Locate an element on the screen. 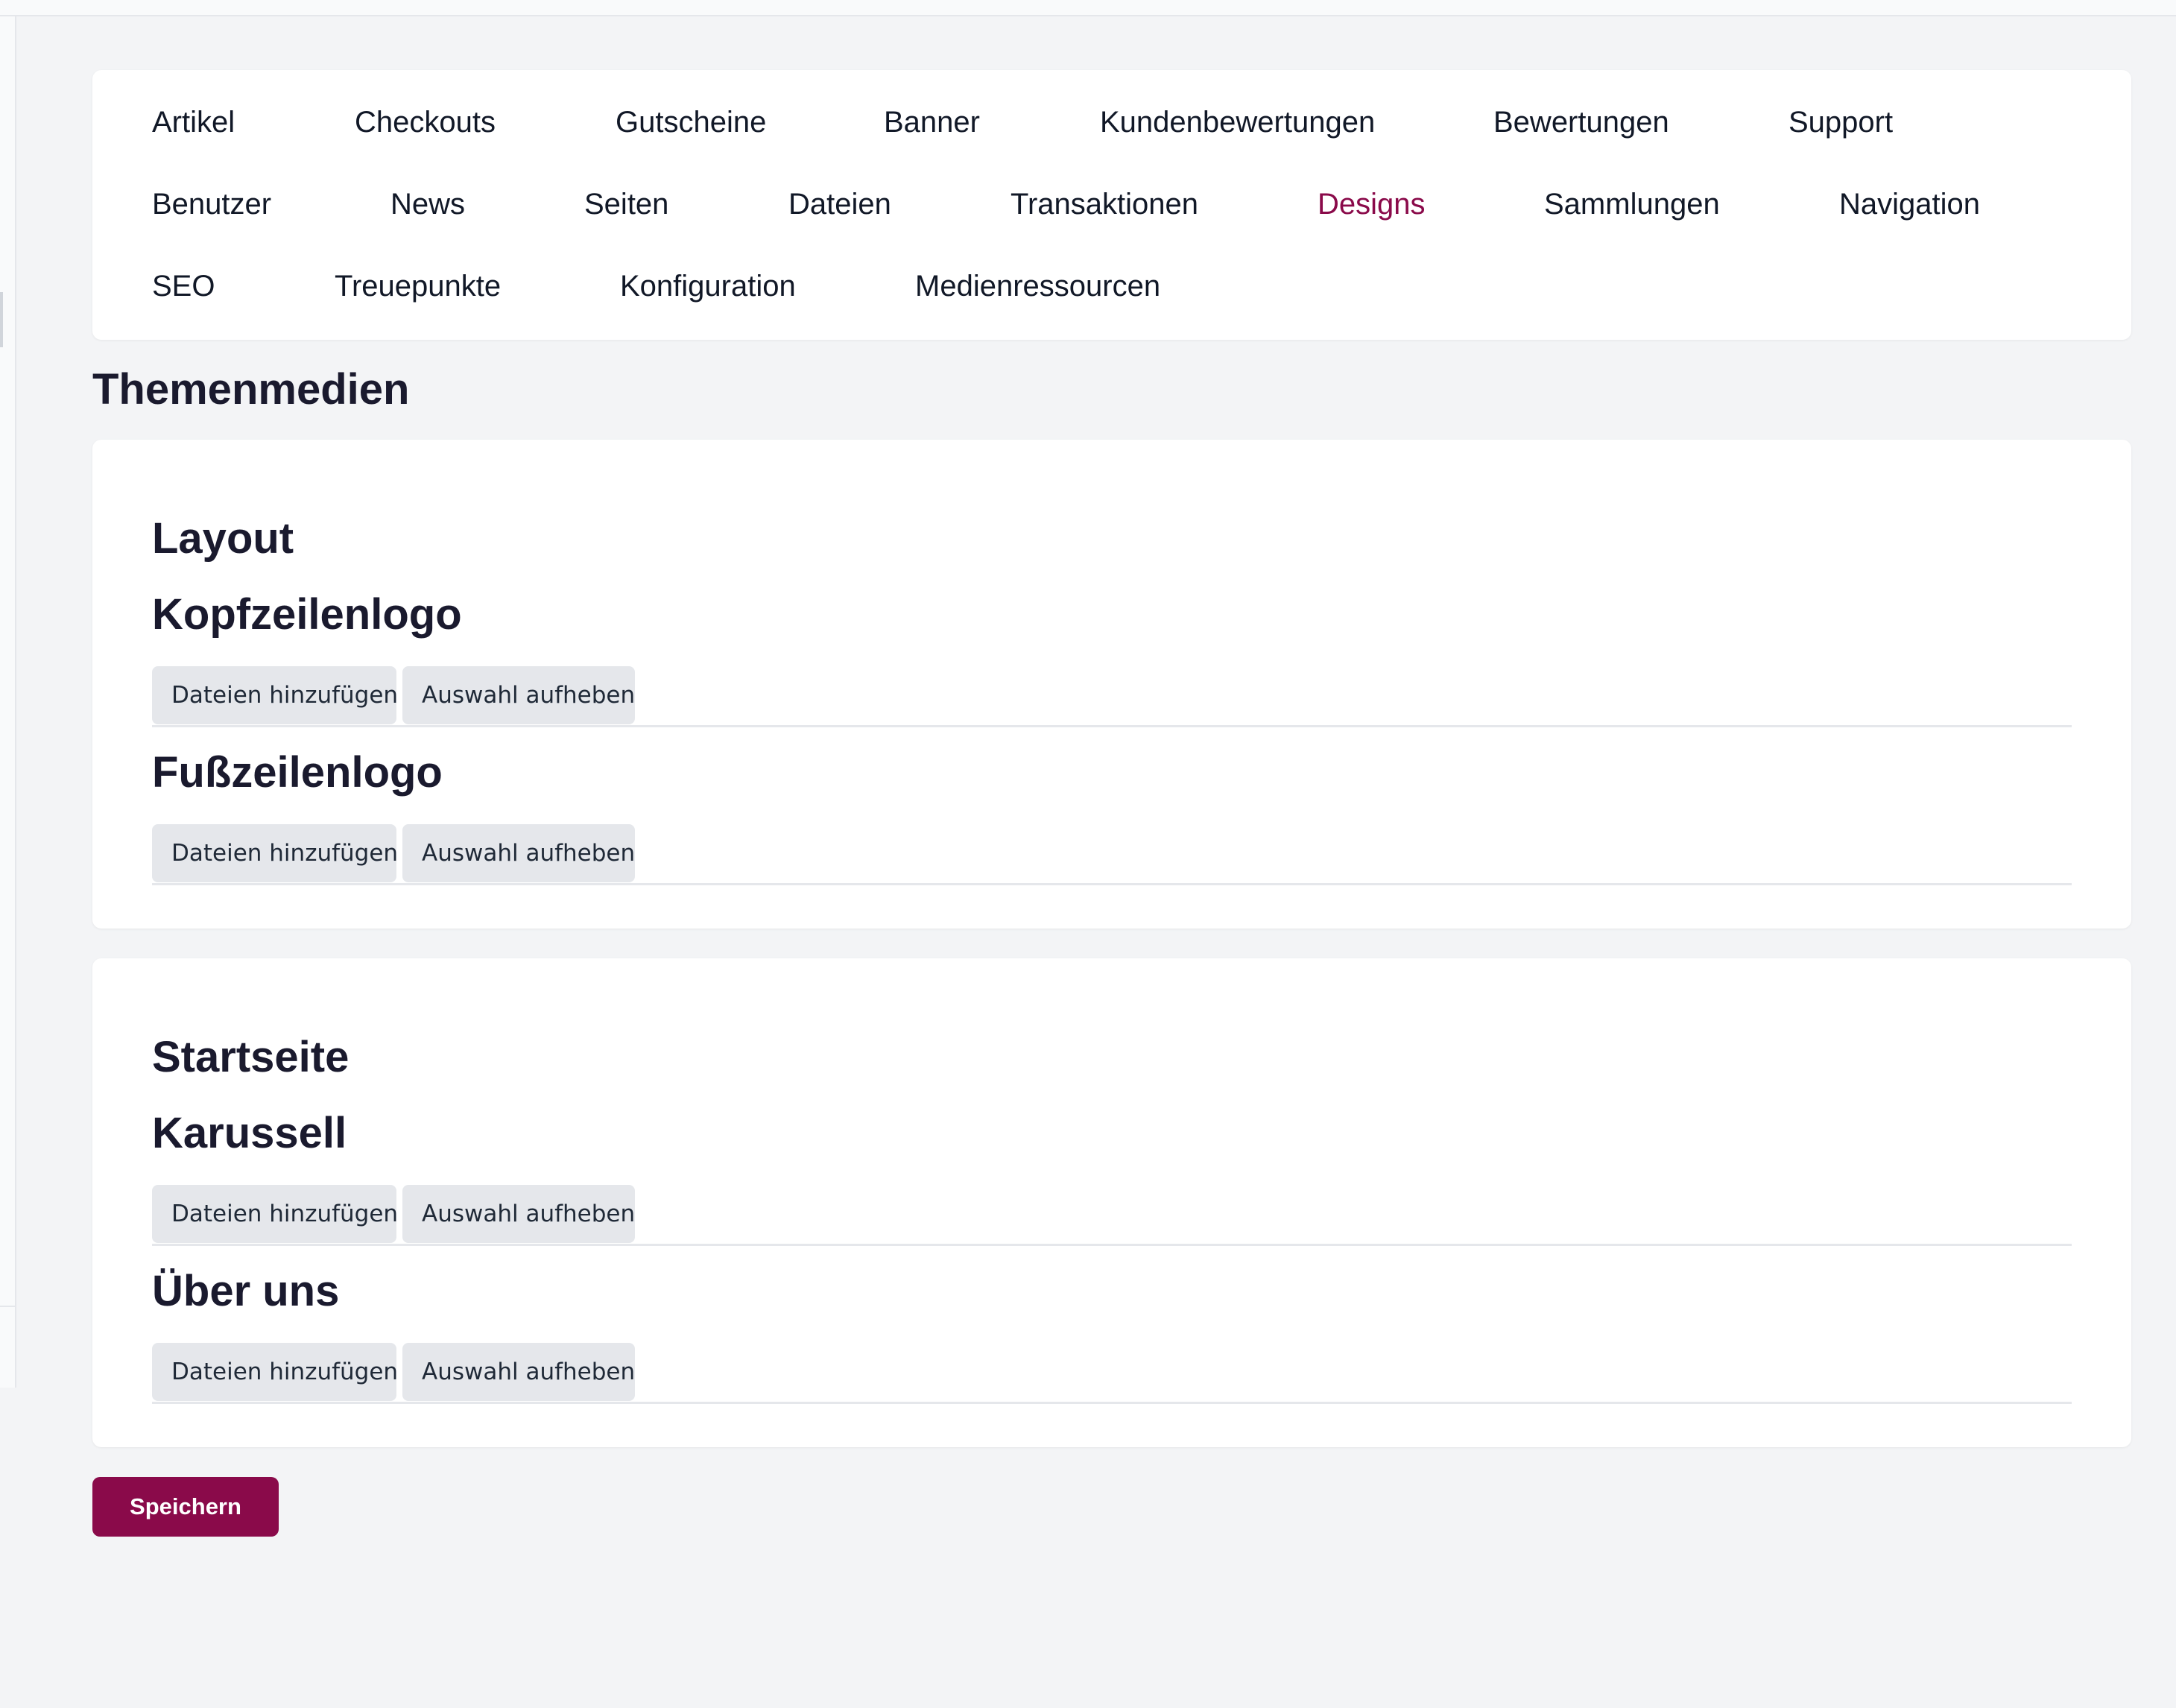 This screenshot has height=1708, width=2176. section-title-startseite: Startseite is located at coordinates (251, 1057).